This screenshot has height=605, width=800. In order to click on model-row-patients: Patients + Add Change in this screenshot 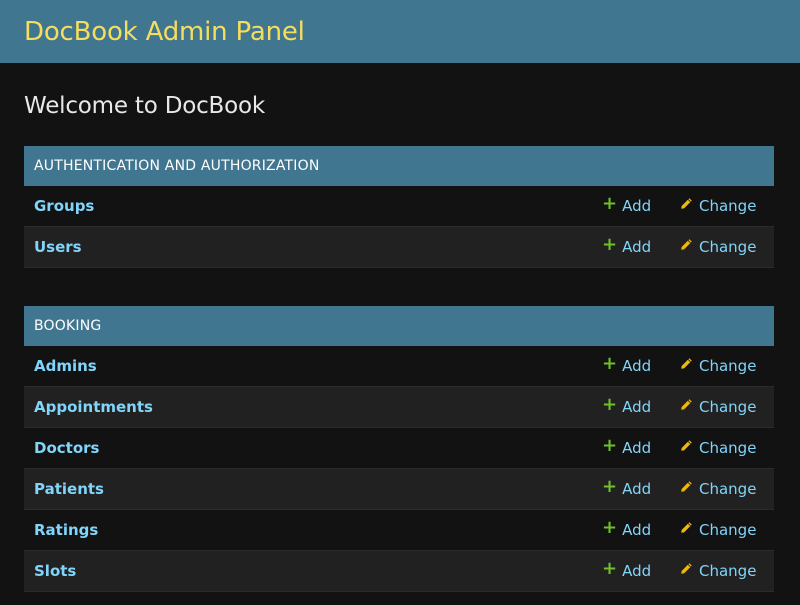, I will do `click(399, 489)`.